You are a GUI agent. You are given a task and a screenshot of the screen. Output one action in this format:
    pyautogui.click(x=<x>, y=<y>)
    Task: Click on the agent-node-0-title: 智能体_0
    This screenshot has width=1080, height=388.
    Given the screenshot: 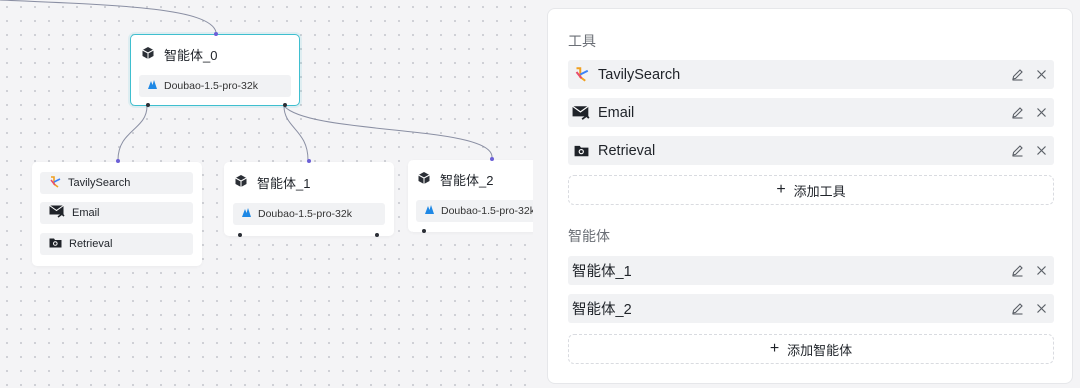 What is the action you would take?
    pyautogui.click(x=191, y=55)
    